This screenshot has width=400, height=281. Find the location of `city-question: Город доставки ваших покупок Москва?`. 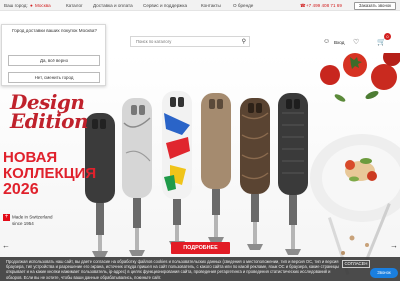

city-question: Город доставки ваших покупок Москва? is located at coordinates (54, 30).